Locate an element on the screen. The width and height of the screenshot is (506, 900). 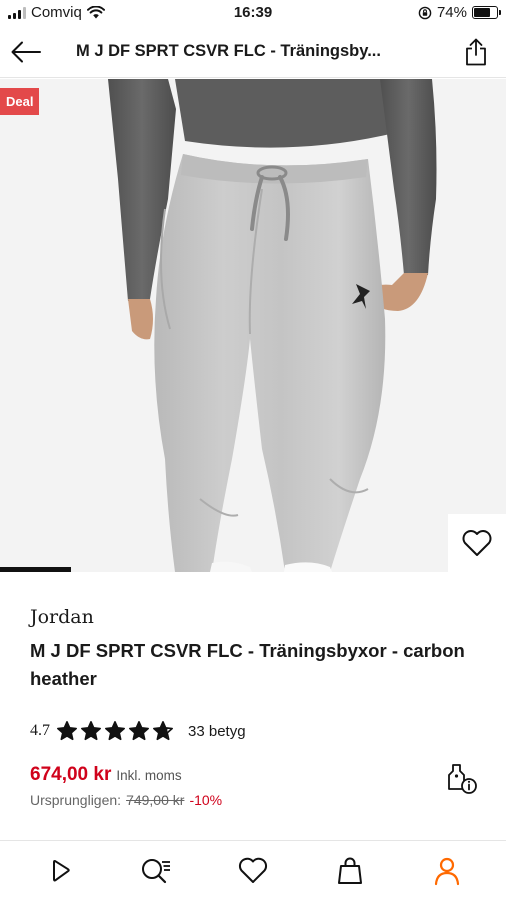
orientation-lock-icon is located at coordinates (425, 12).